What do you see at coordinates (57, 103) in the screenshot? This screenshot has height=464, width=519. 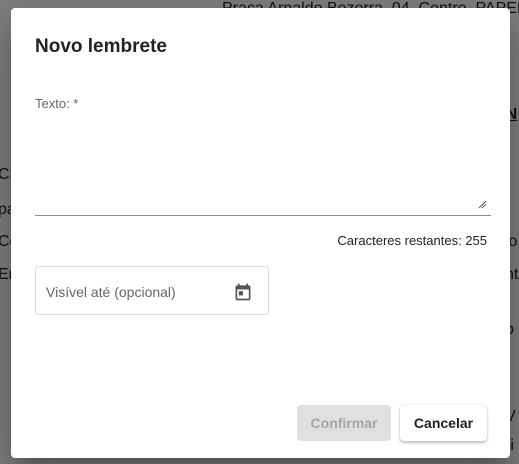 I see `text-field-label: Texto: *` at bounding box center [57, 103].